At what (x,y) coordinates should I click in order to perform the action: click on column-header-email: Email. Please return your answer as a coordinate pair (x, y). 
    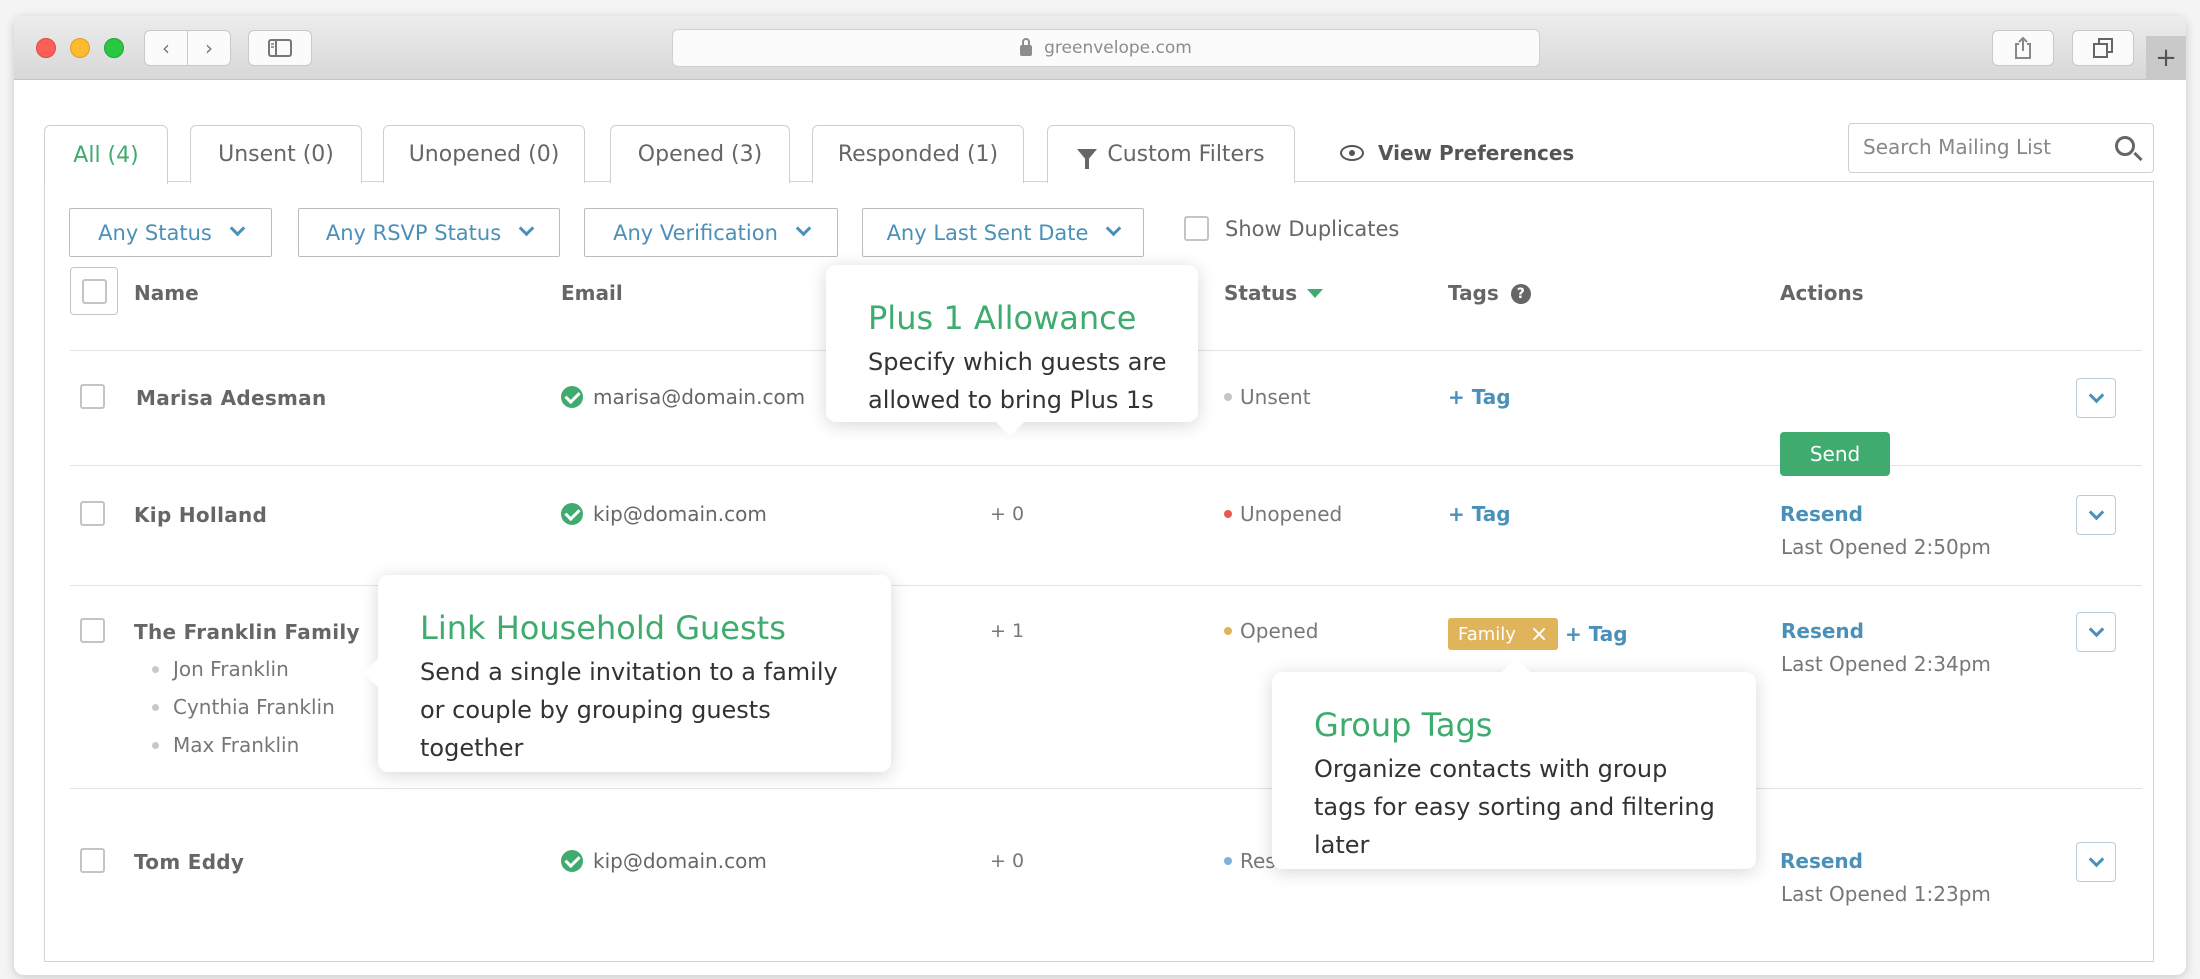
    Looking at the image, I should click on (592, 293).